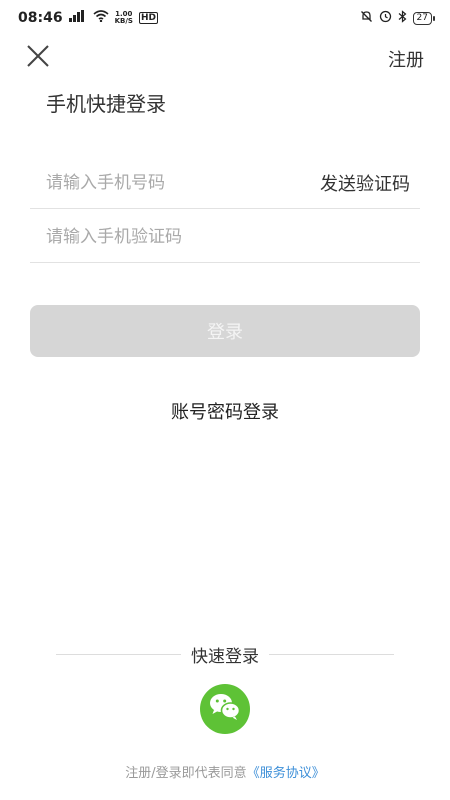  I want to click on quick-login-divider: 快速登录, so click(225, 654).